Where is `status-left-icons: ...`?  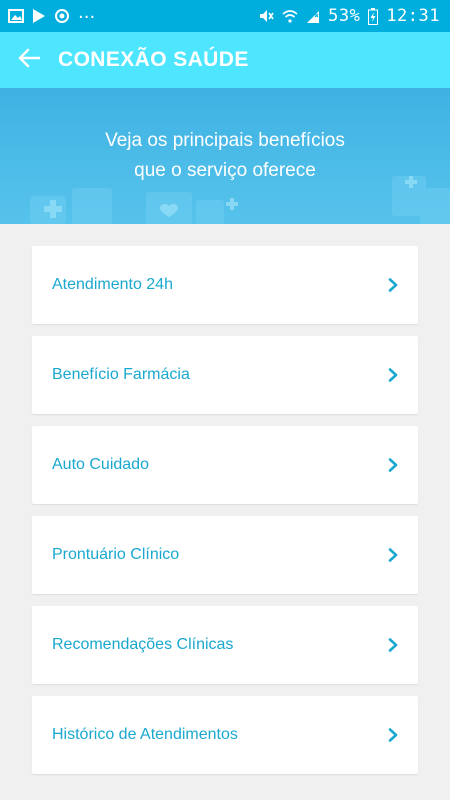
status-left-icons: ... is located at coordinates (51, 14).